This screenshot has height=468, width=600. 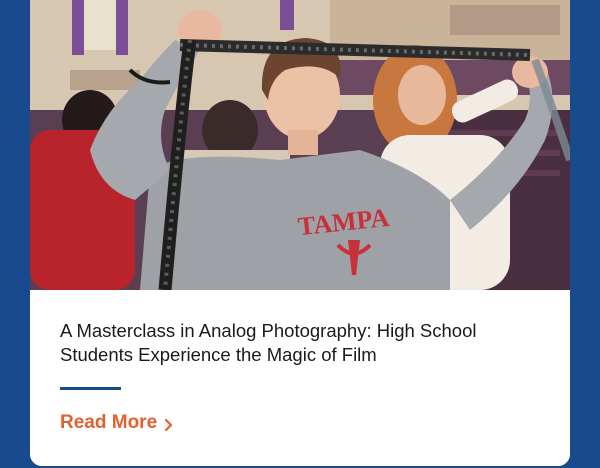 What do you see at coordinates (90, 388) in the screenshot?
I see `title-divider` at bounding box center [90, 388].